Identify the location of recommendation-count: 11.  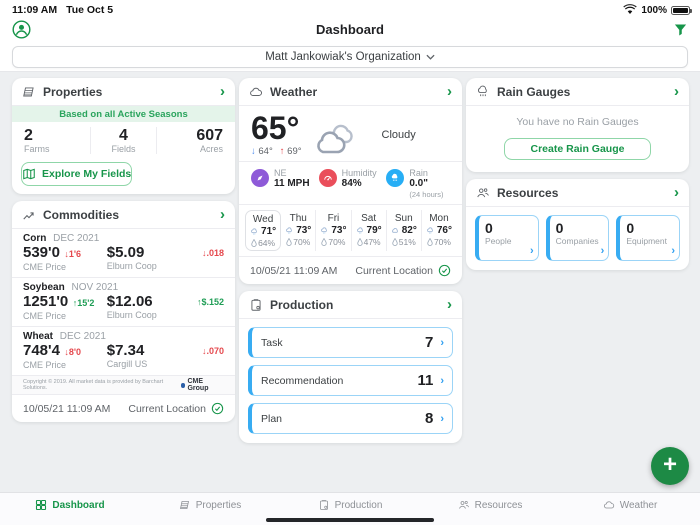
(425, 380).